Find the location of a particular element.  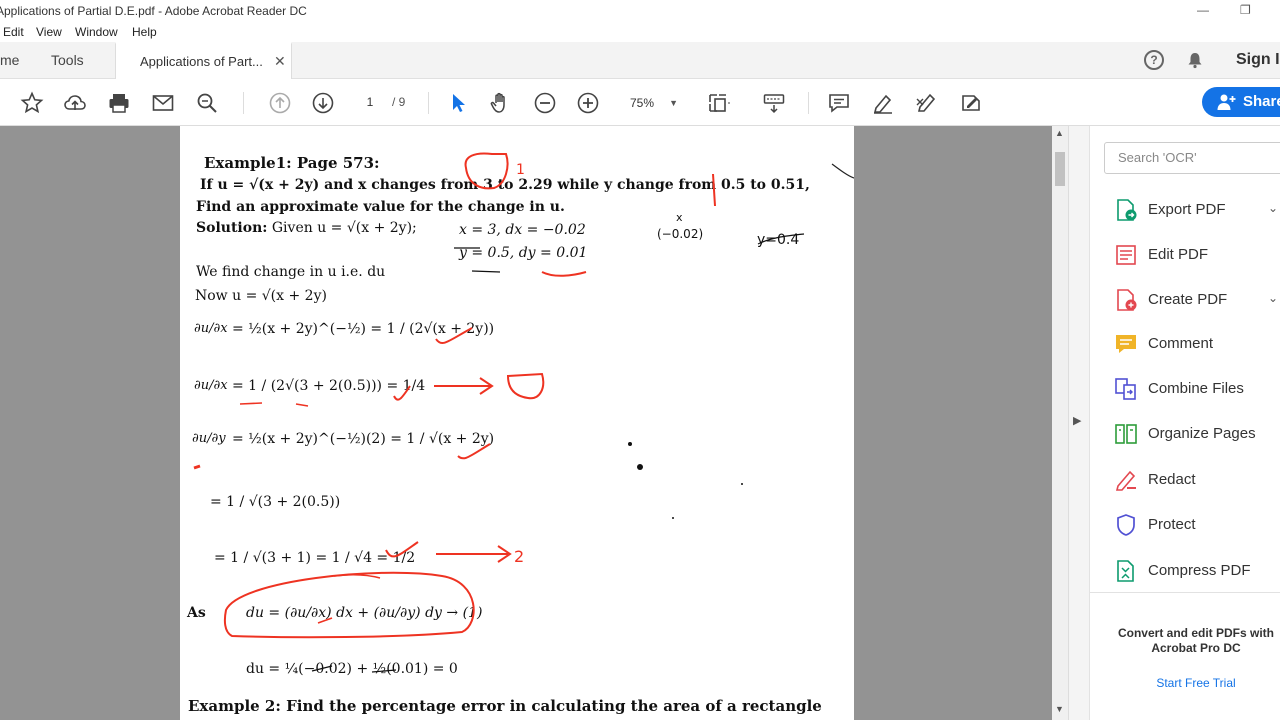

menu-window: Window is located at coordinates (96, 32).